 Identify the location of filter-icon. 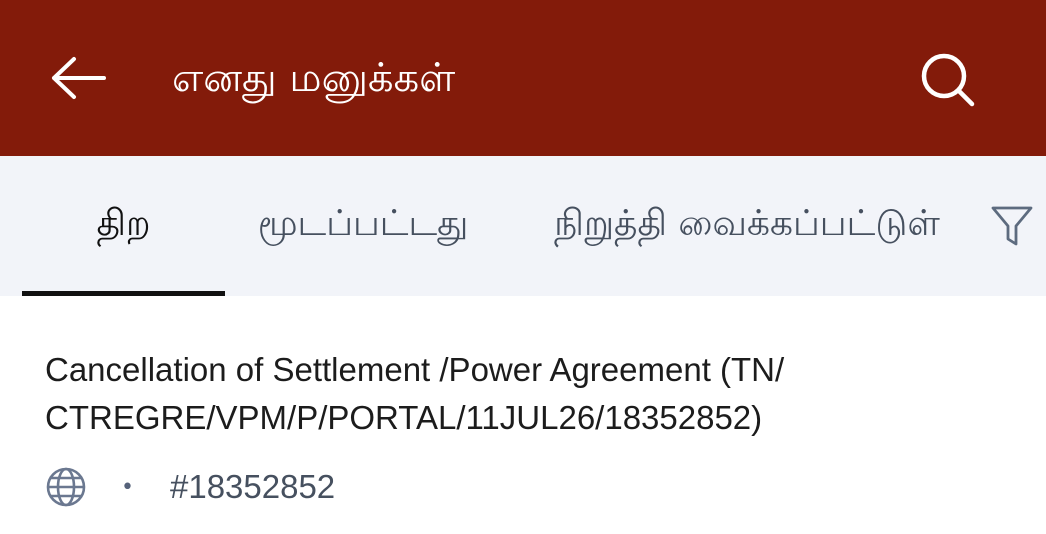
(1012, 226).